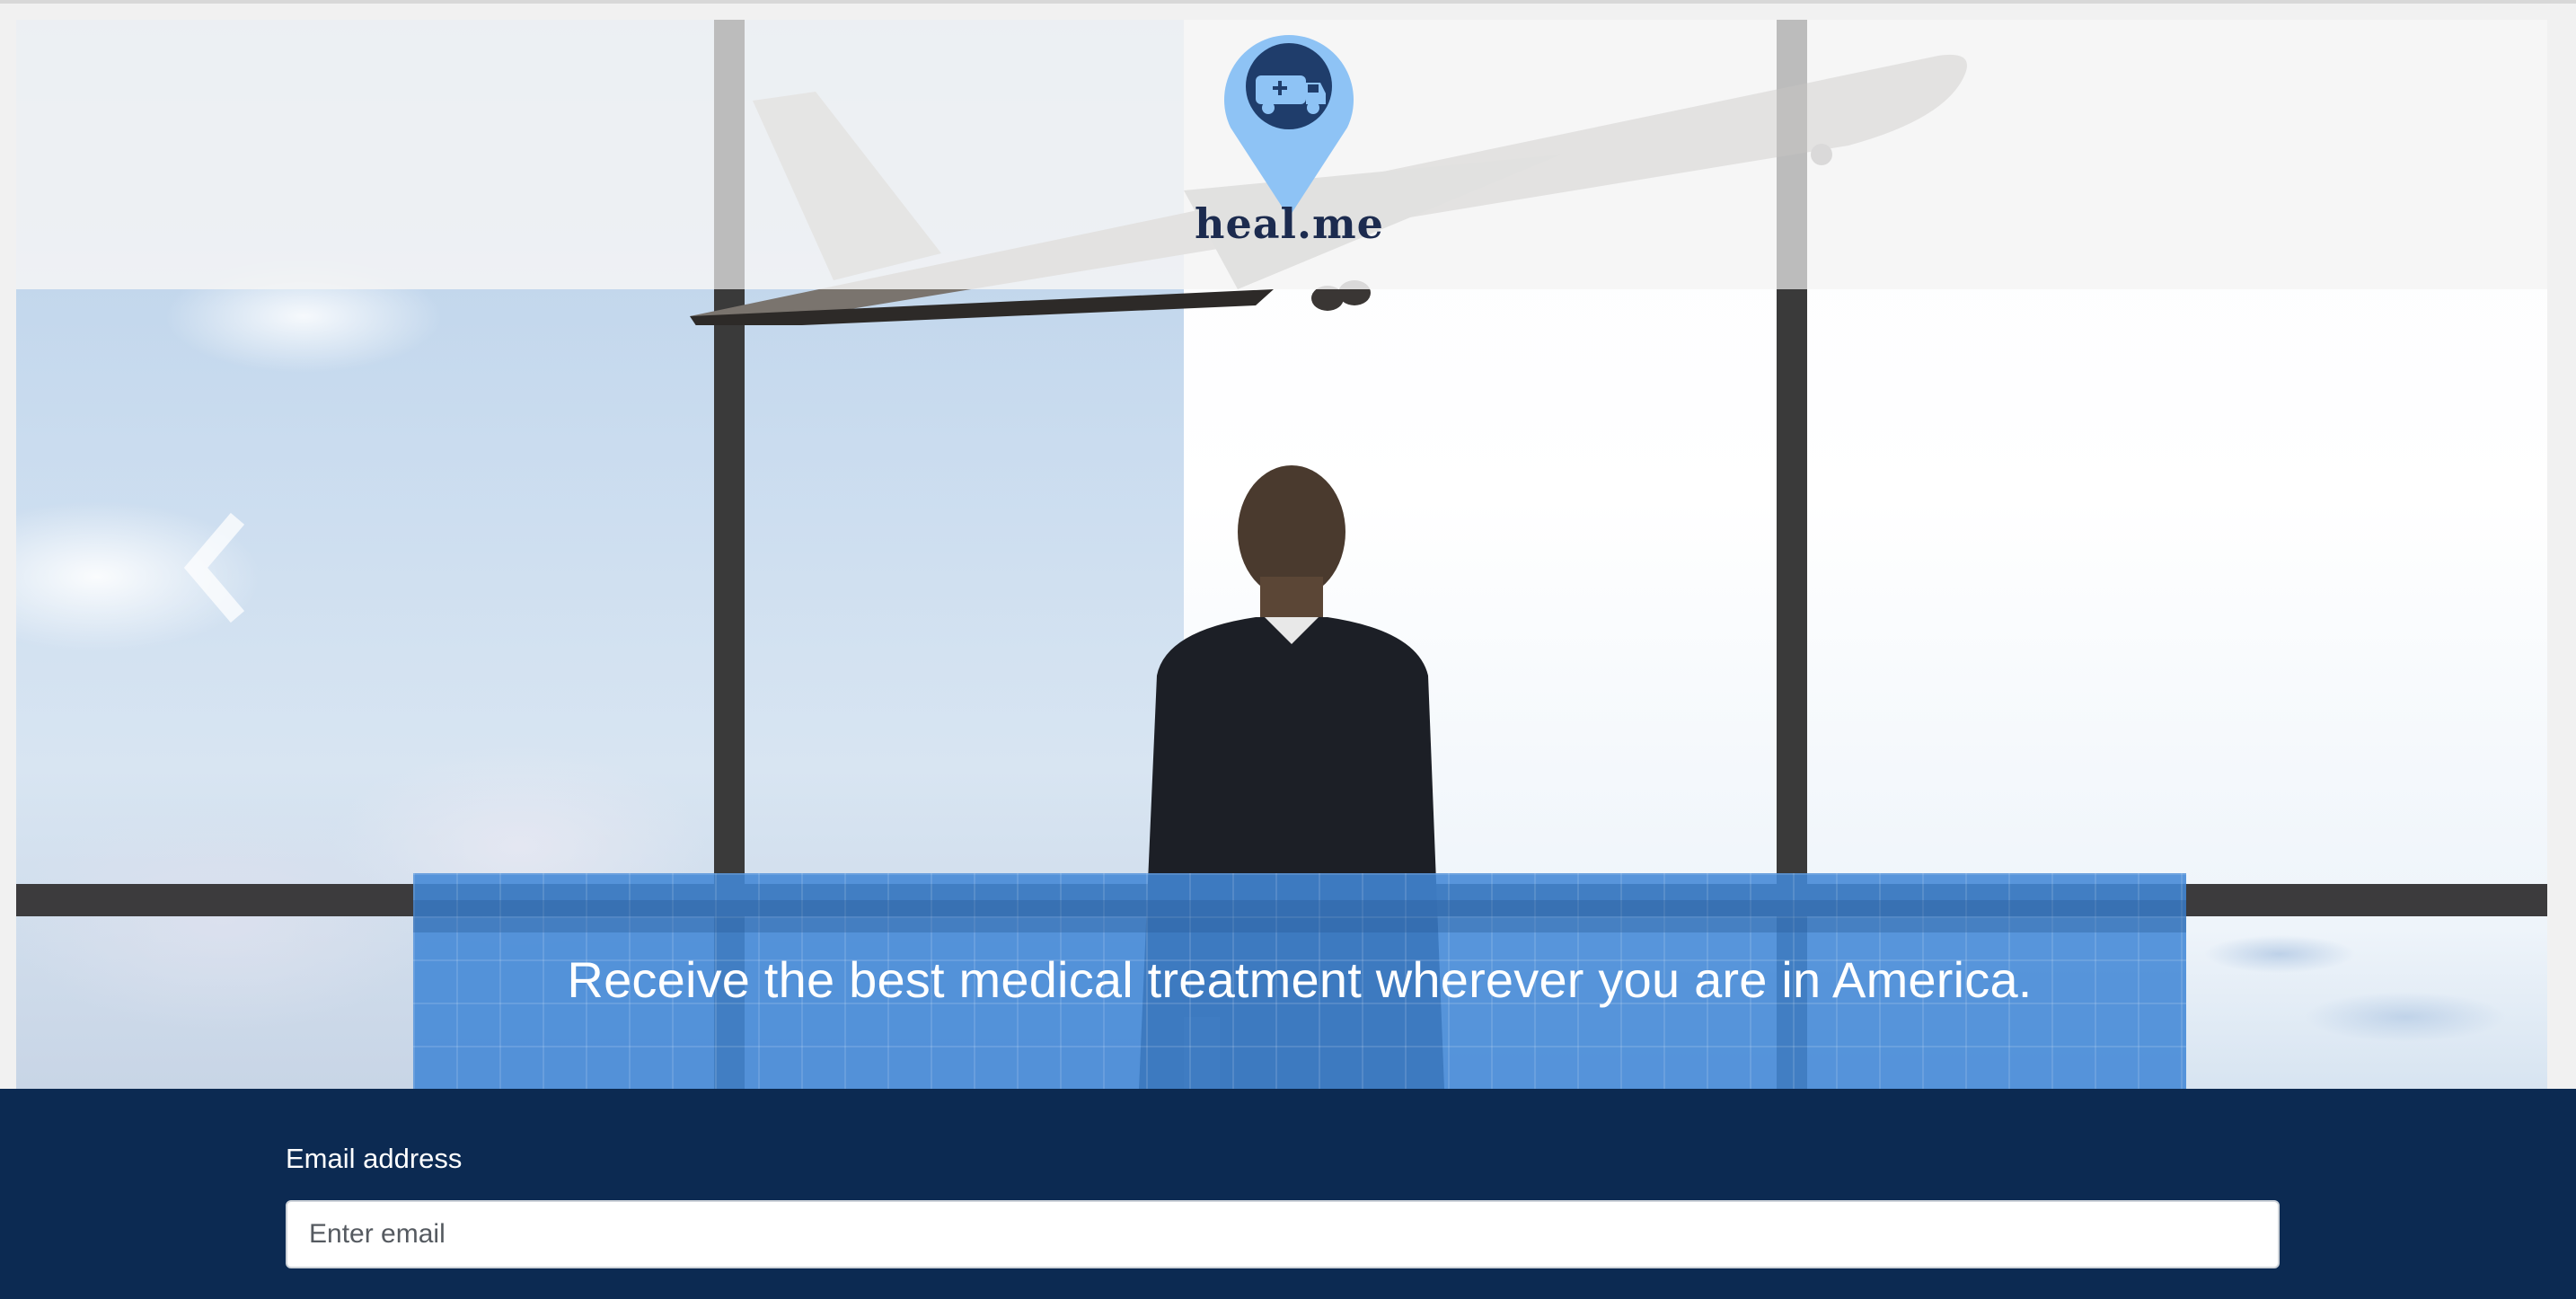 The image size is (2576, 1299). I want to click on email-label: Email address, so click(374, 1159).